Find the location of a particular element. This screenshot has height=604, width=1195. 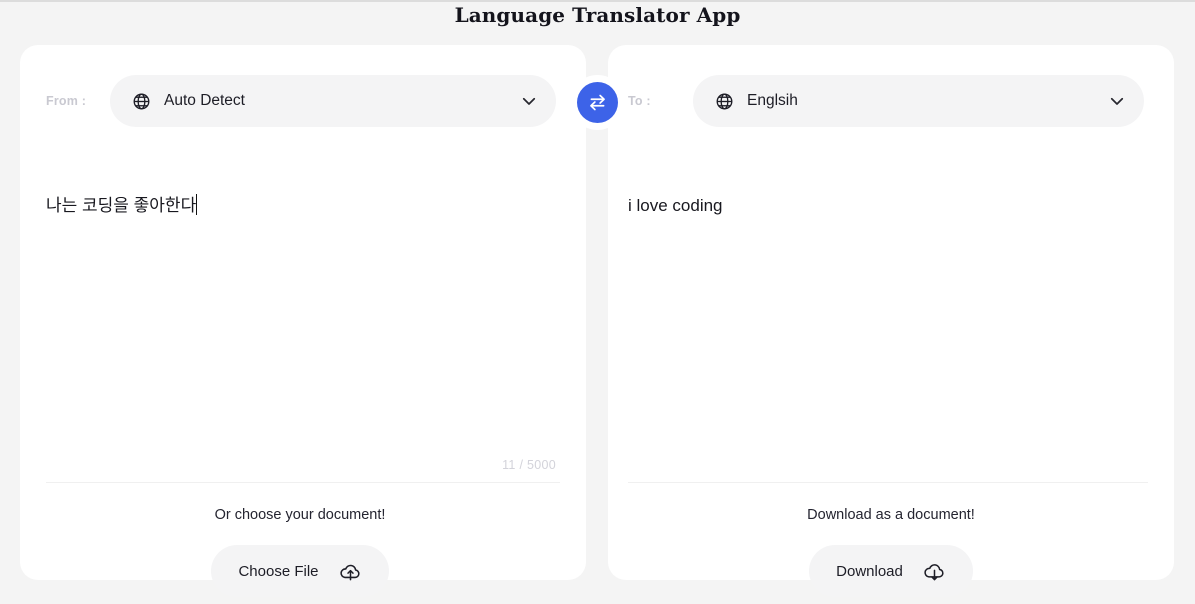

text-cursor is located at coordinates (197, 204).